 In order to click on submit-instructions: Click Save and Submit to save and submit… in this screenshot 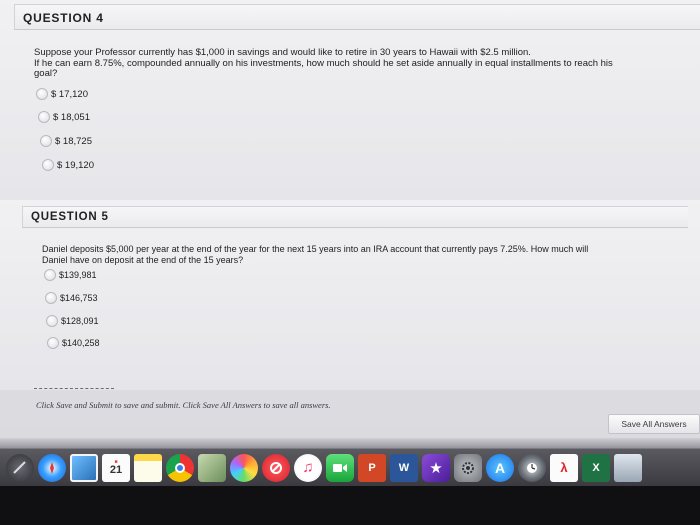, I will do `click(183, 405)`.